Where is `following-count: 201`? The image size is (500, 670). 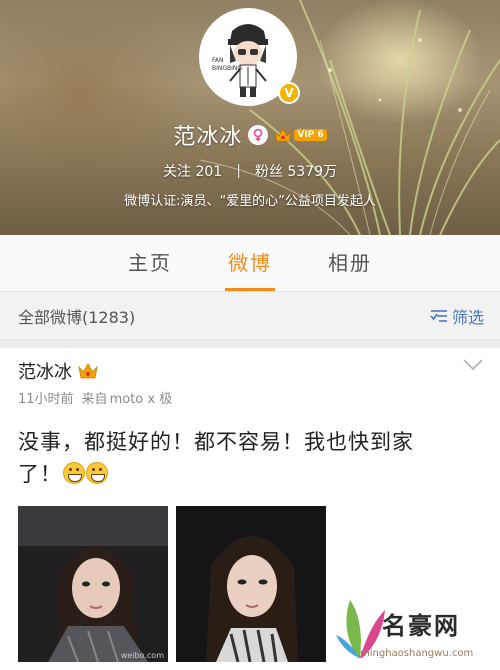
following-count: 201 is located at coordinates (209, 172).